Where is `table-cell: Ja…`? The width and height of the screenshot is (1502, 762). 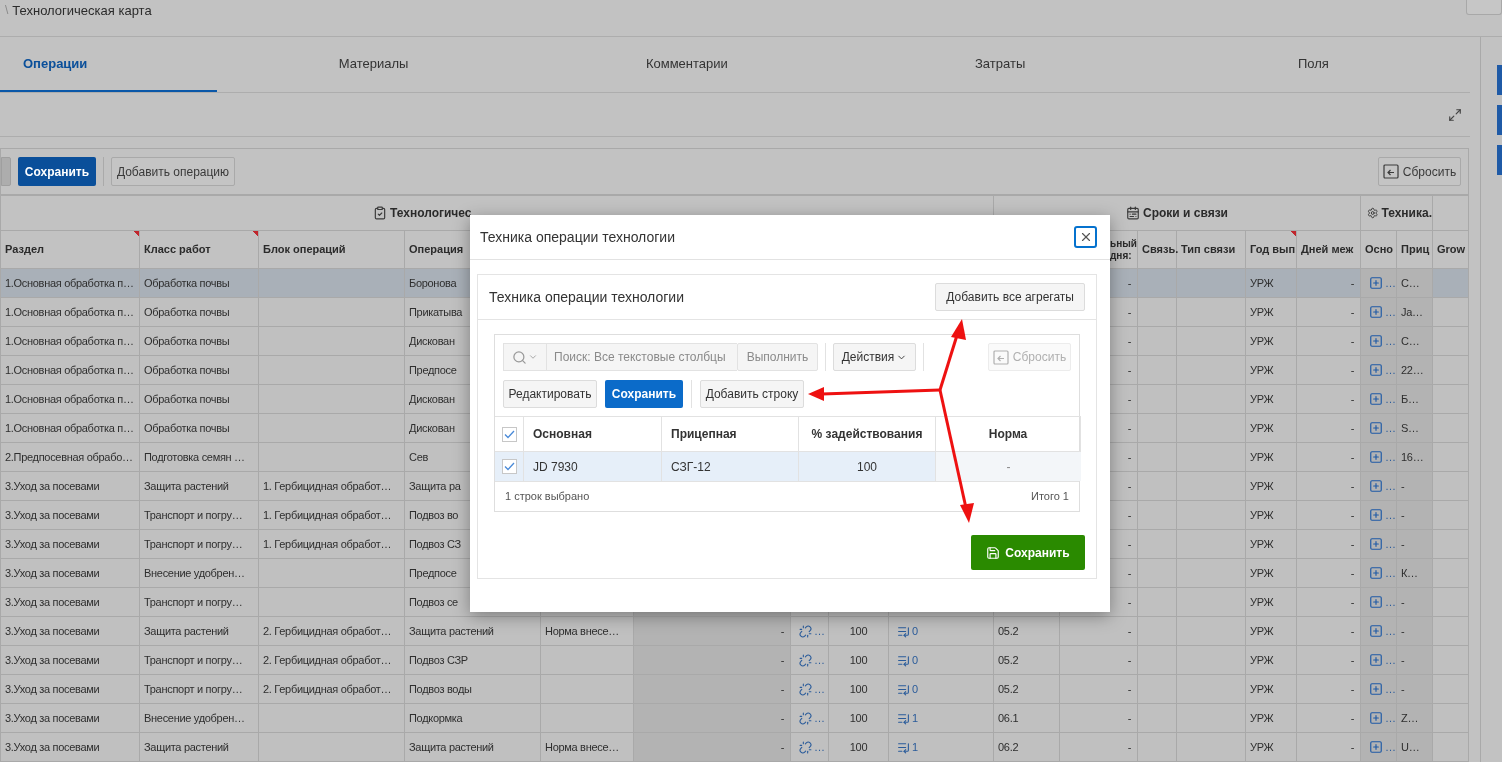 table-cell: Ja… is located at coordinates (1415, 312).